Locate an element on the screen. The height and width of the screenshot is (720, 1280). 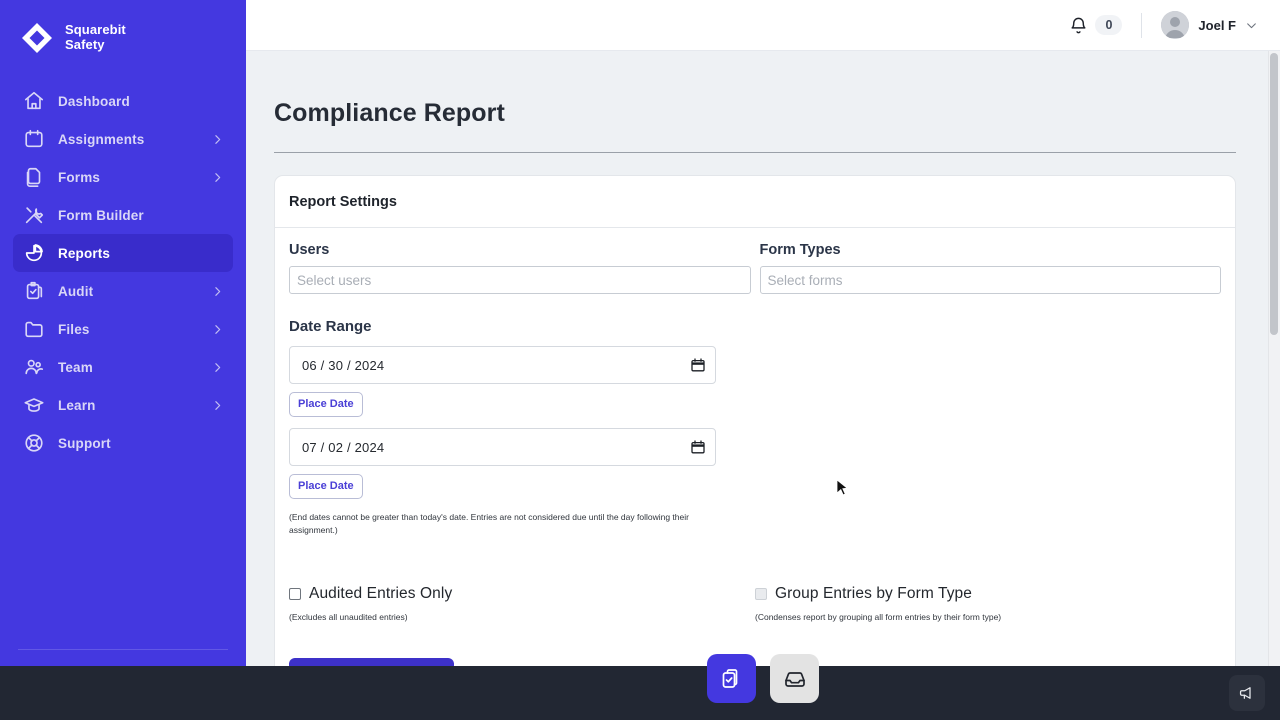
sidebar-item-label: Assignments is located at coordinates (101, 139).